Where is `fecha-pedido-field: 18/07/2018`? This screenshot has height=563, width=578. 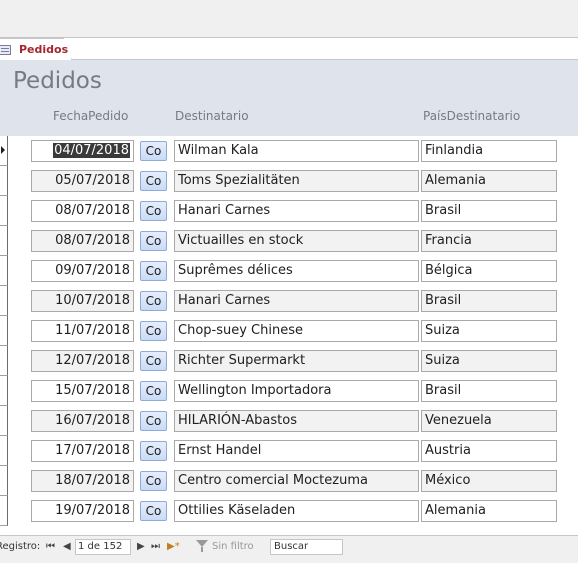
fecha-pedido-field: 18/07/2018 is located at coordinates (82, 481).